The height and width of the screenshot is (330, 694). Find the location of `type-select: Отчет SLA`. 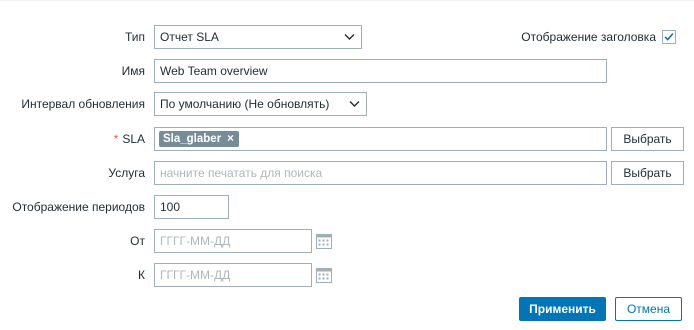

type-select: Отчет SLA is located at coordinates (258, 37).